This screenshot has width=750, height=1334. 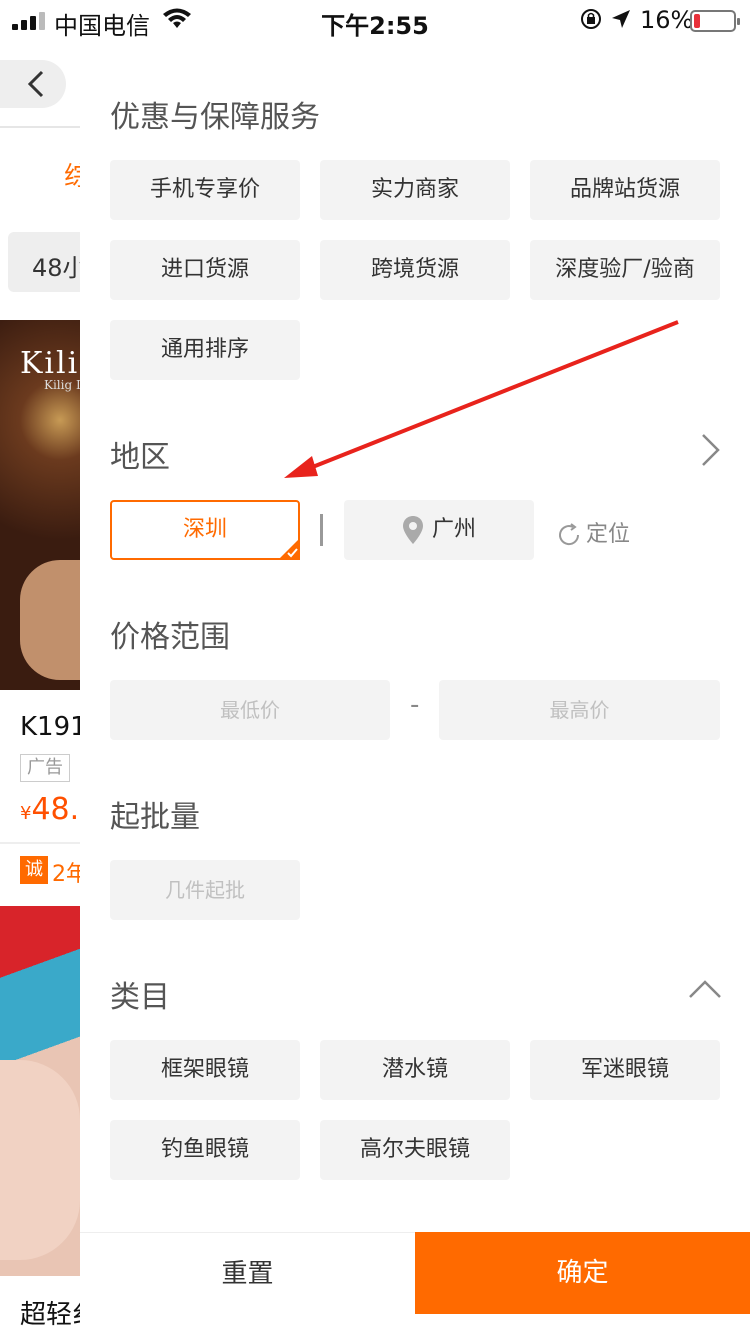 I want to click on section-title-service: 优惠与保障服务, so click(x=215, y=117).